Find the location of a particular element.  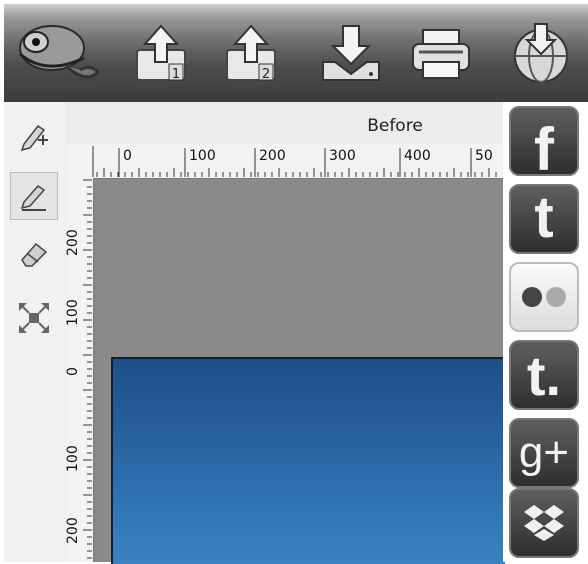

fit-screen-tool is located at coordinates (34, 318).